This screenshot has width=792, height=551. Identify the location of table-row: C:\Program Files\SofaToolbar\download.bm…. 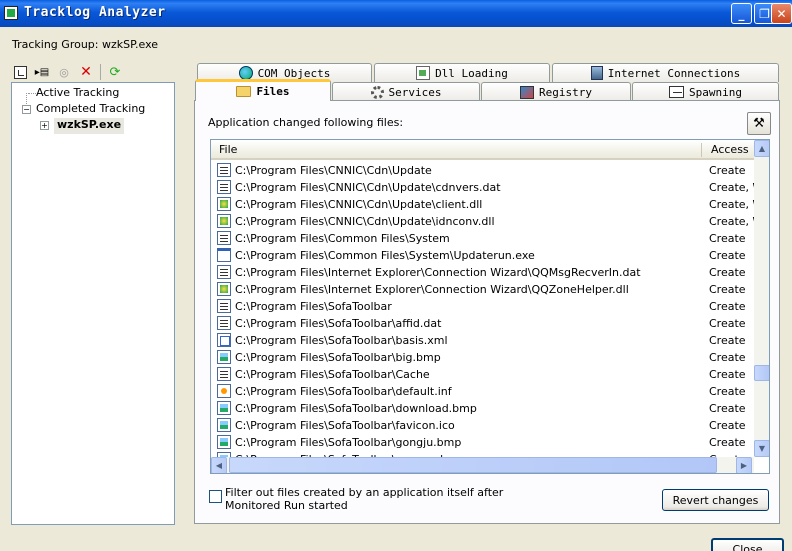
(482, 408).